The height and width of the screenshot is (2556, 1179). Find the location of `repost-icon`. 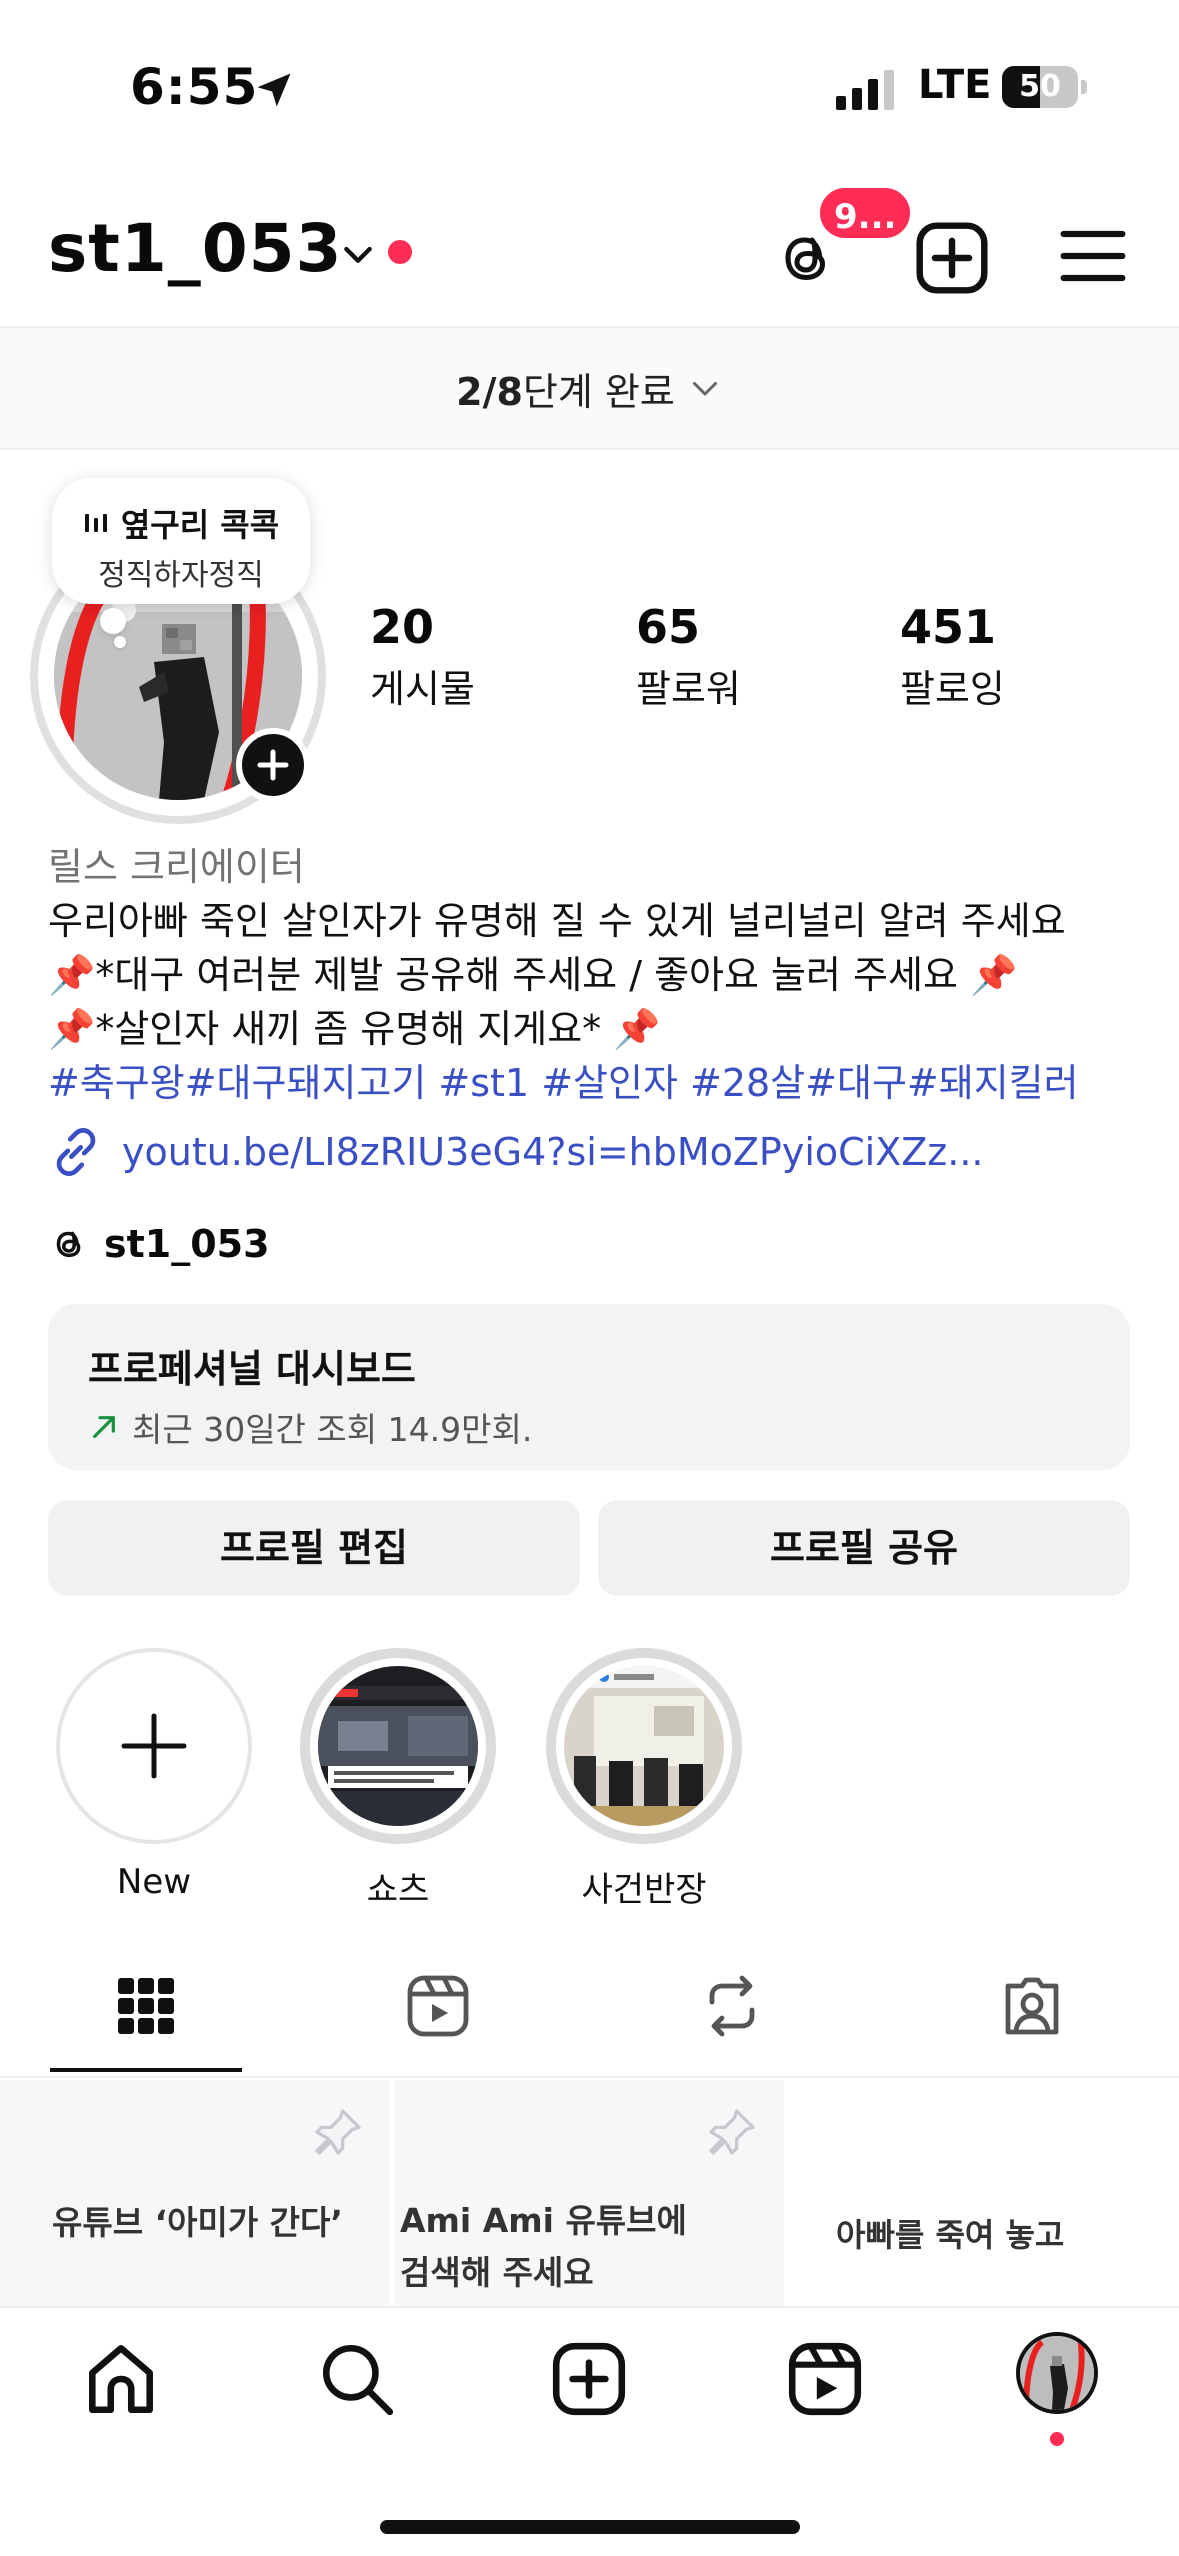

repost-icon is located at coordinates (732, 2006).